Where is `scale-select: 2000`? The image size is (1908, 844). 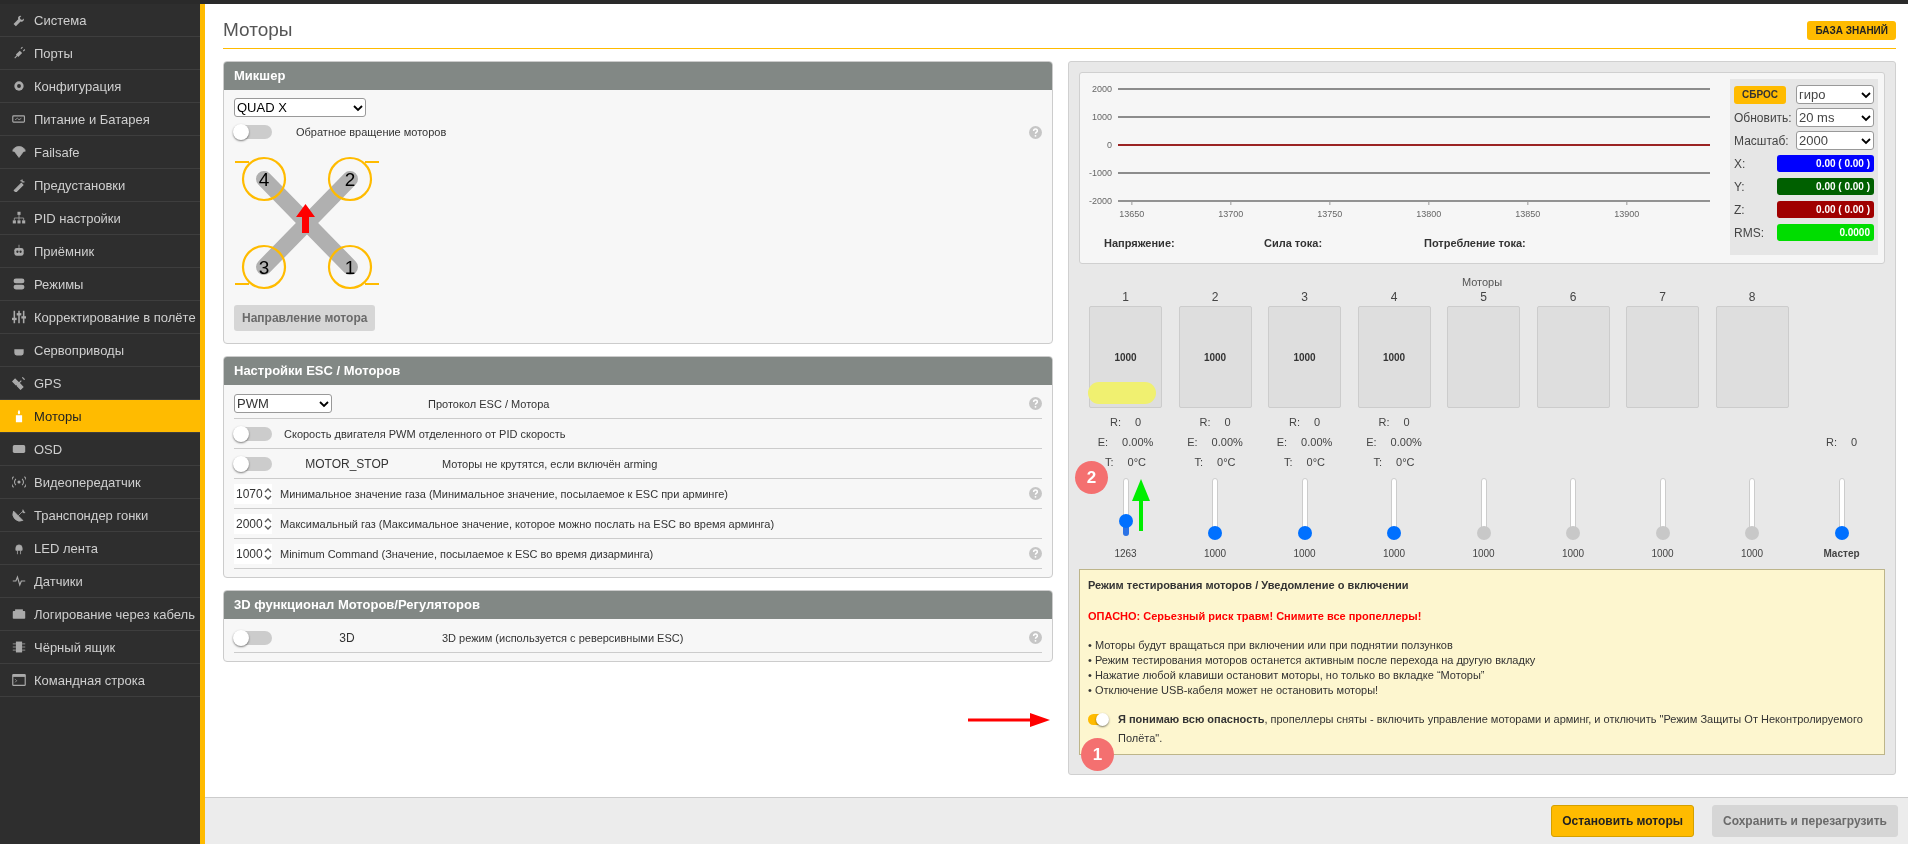
scale-select: 2000 is located at coordinates (1835, 140).